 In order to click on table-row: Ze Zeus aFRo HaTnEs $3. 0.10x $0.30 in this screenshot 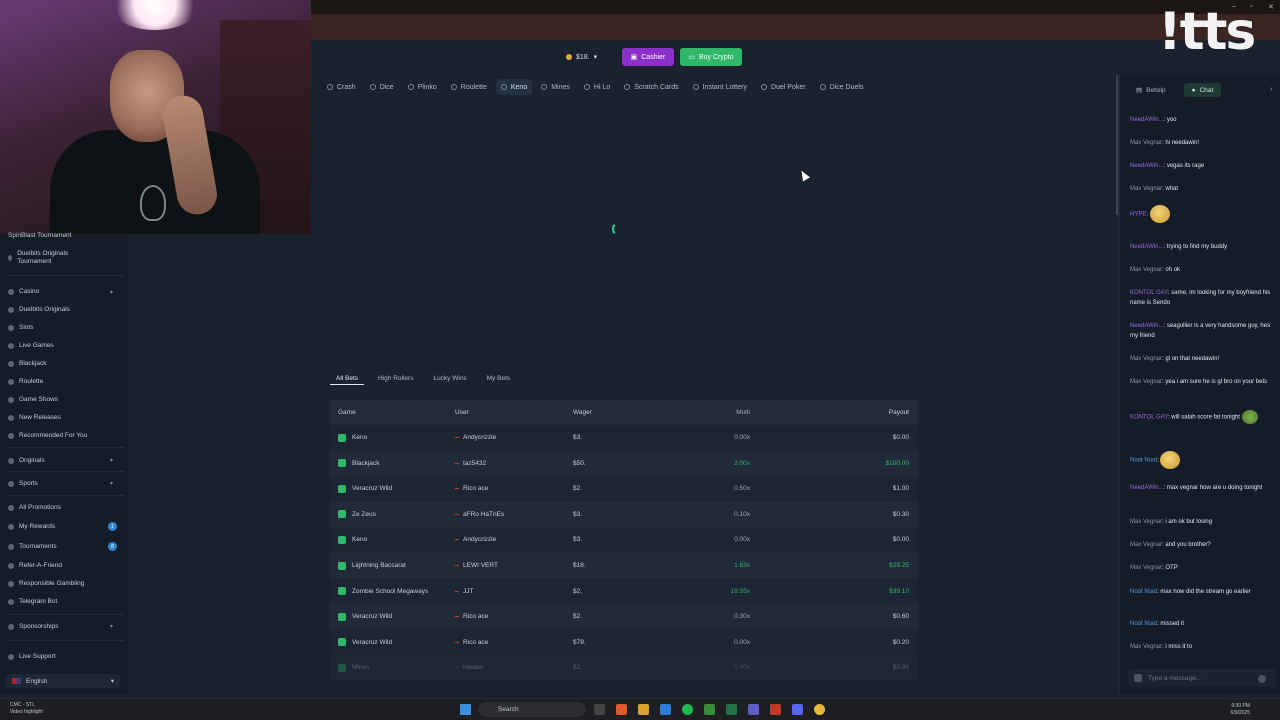, I will do `click(624, 514)`.